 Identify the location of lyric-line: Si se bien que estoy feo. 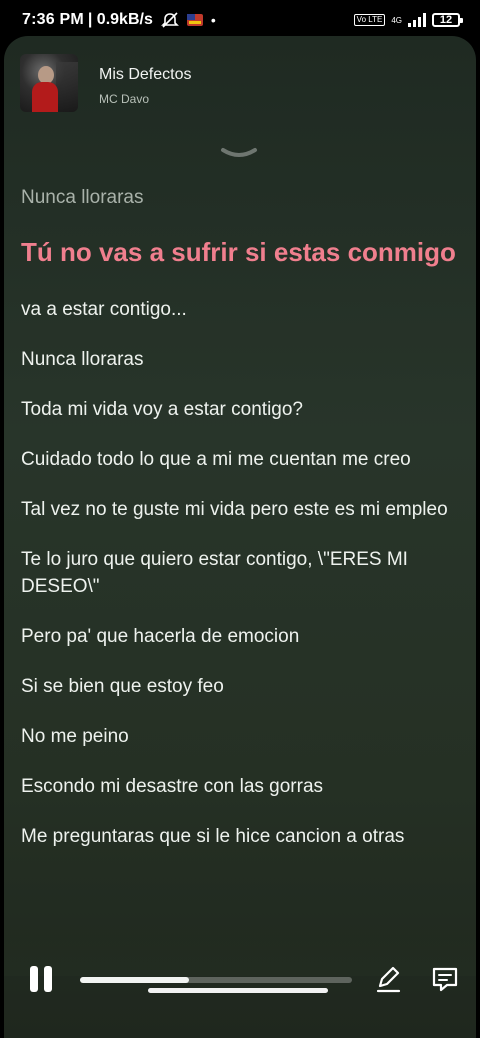
(241, 686).